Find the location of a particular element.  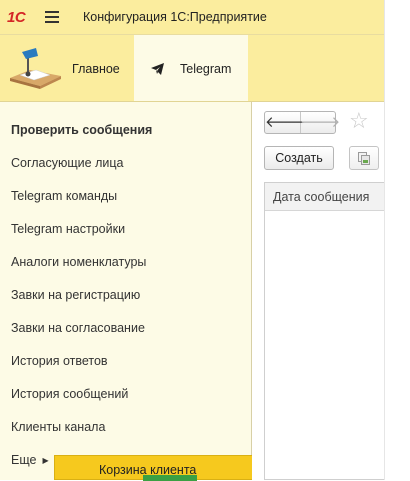

popup-scroll-indicator is located at coordinates (170, 478).